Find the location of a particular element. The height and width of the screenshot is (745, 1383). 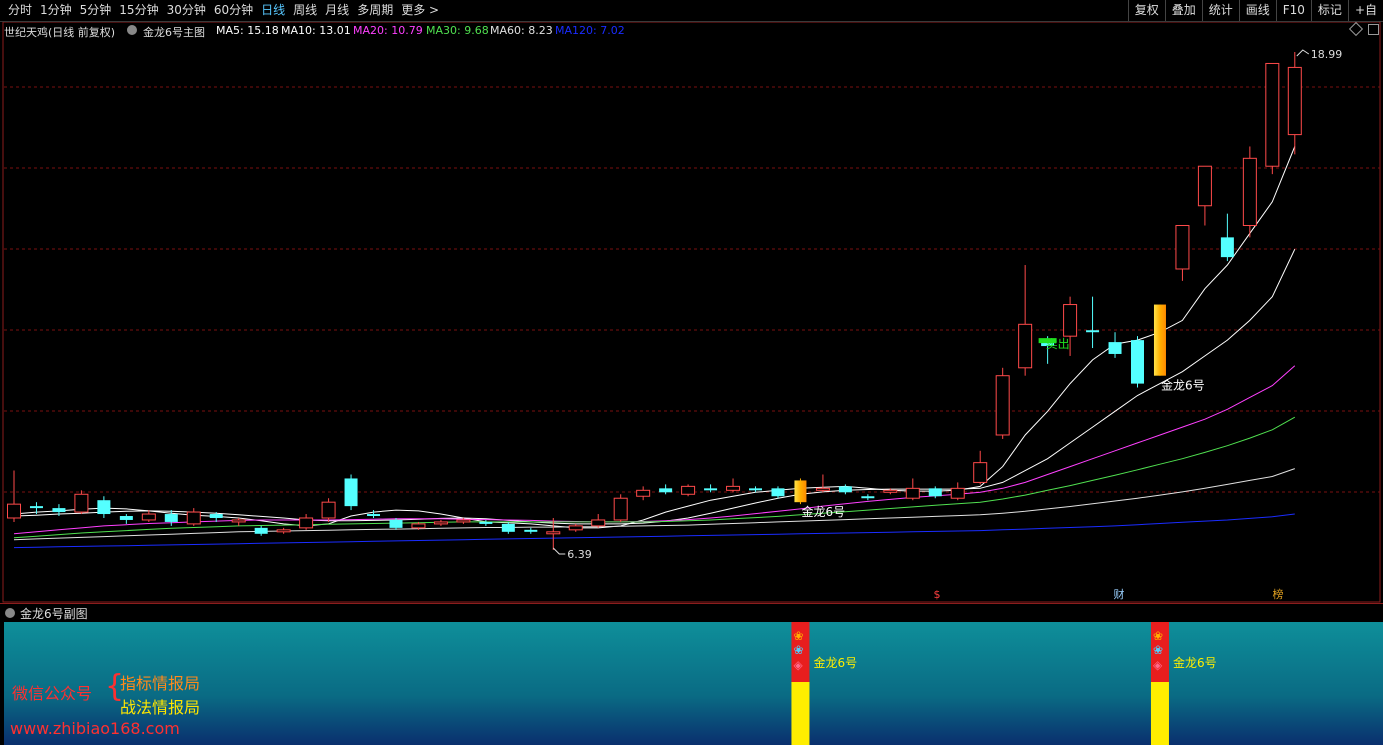

toolbar-button: 叠加 is located at coordinates (1183, 10).